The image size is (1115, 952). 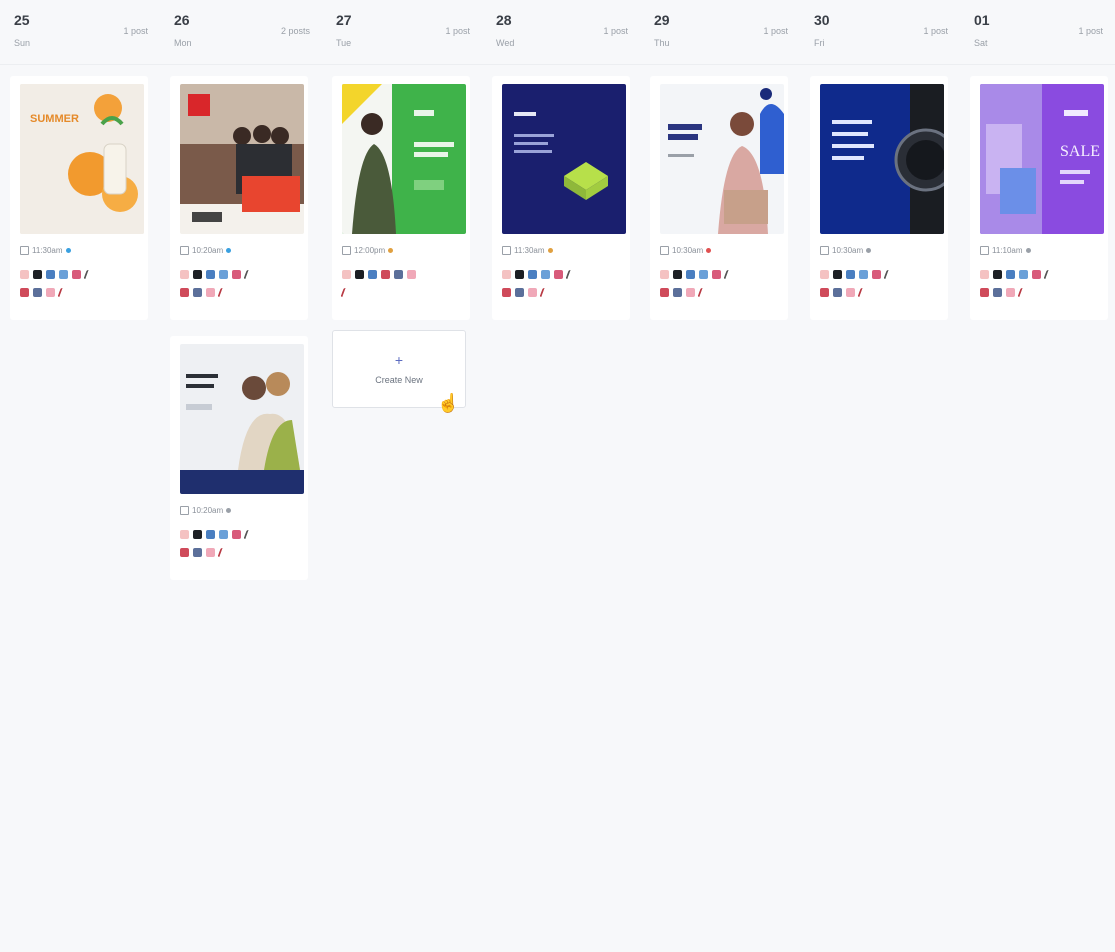 What do you see at coordinates (399, 380) in the screenshot?
I see `create-new-label: Create New` at bounding box center [399, 380].